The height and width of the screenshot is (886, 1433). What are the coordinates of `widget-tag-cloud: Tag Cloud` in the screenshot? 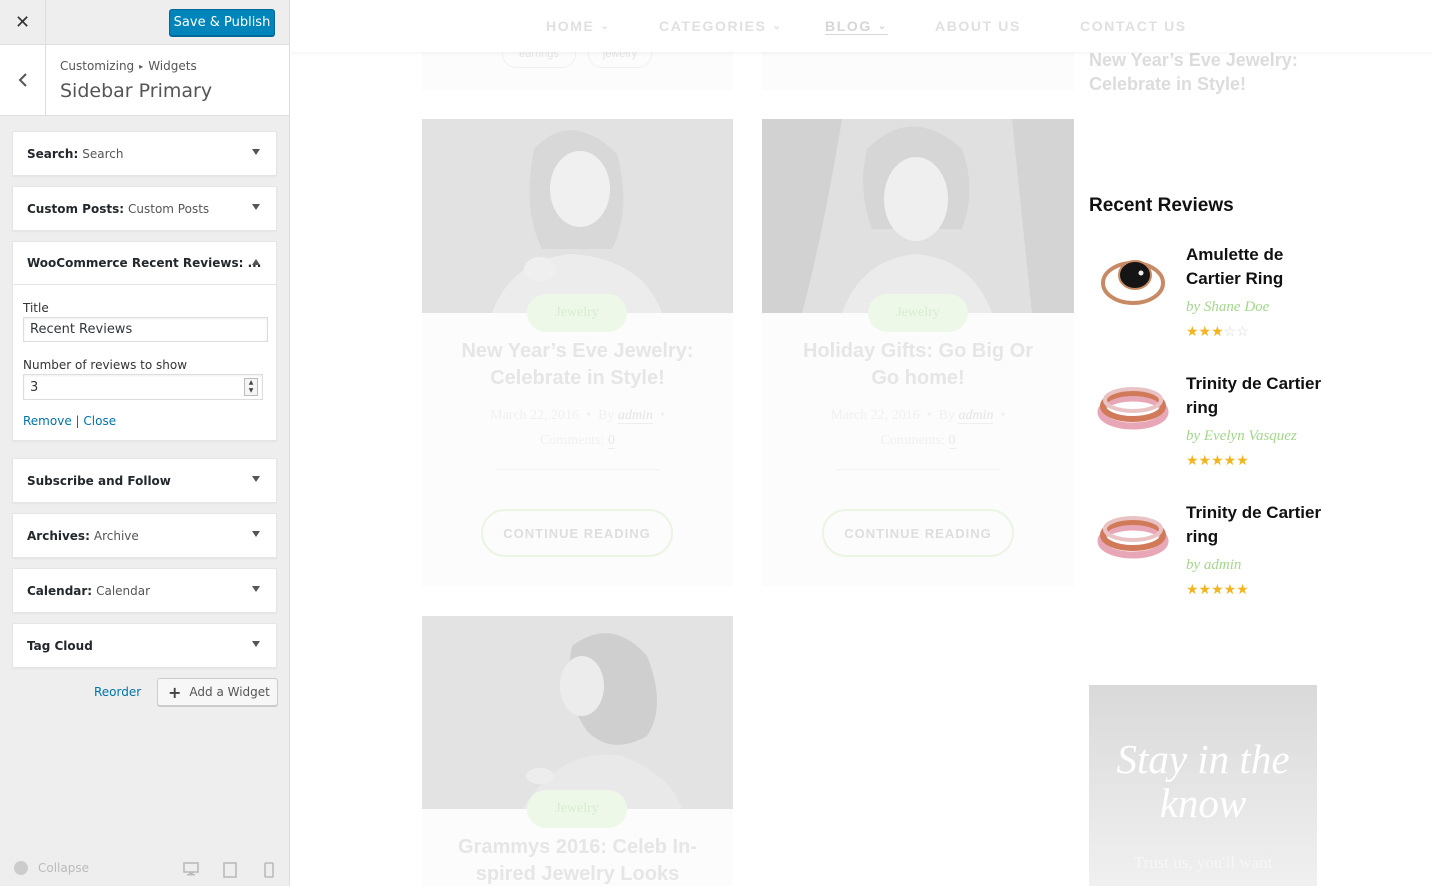 It's located at (144, 645).